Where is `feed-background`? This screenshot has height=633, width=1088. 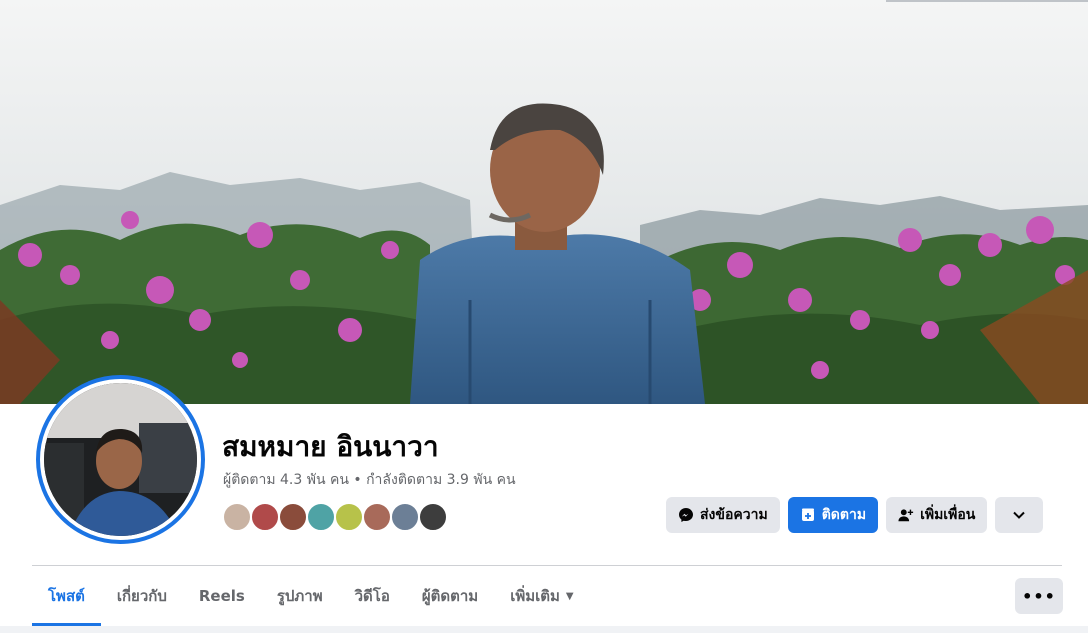 feed-background is located at coordinates (544, 629).